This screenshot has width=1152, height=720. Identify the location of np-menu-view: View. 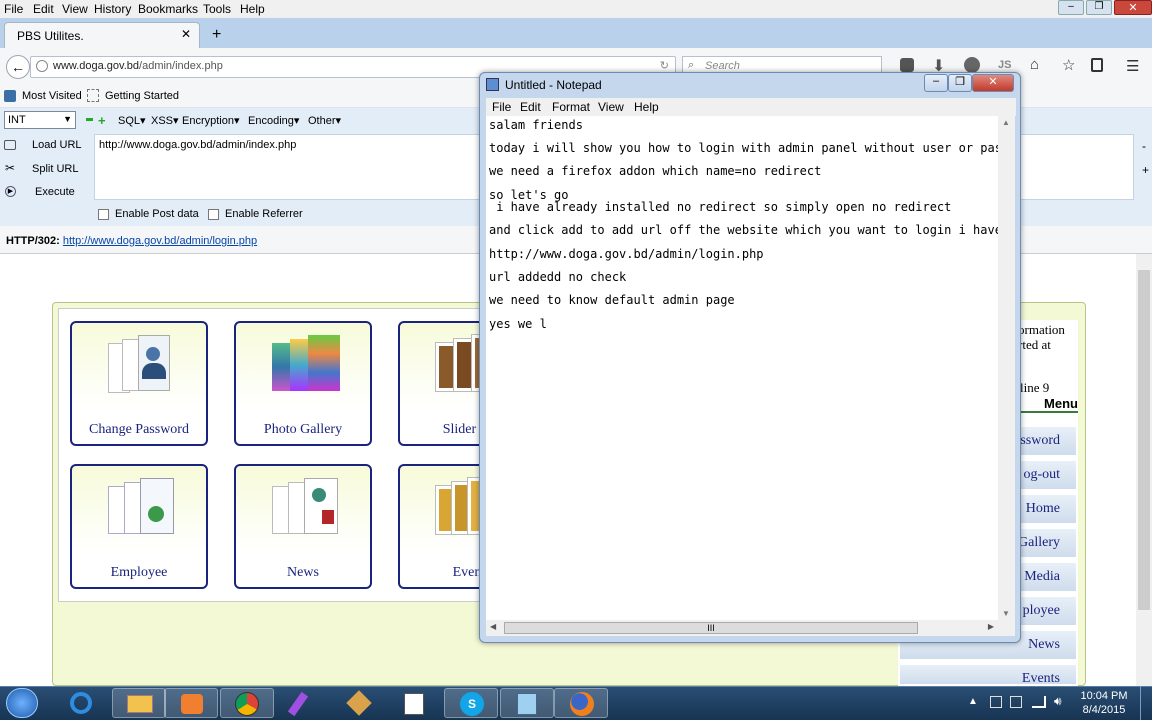
(611, 107).